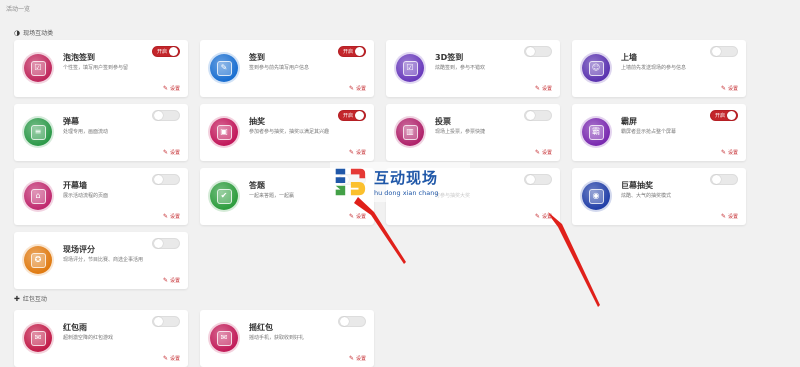 This screenshot has width=800, height=367. I want to click on watermark-pinyin: hu dong xian chang, so click(406, 193).